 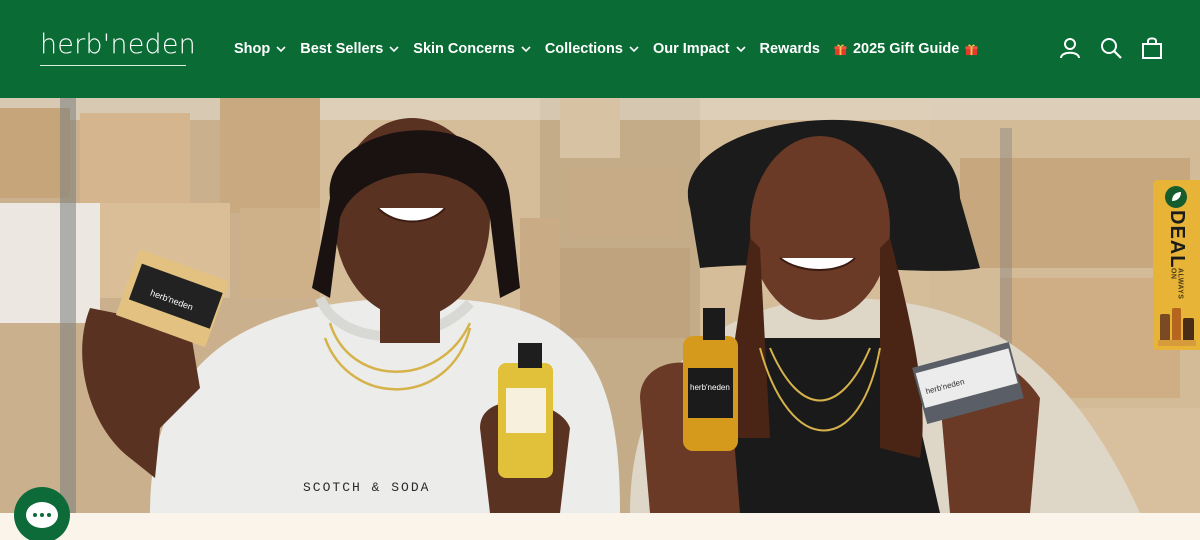 I want to click on nav-item-gift-guide: 2025 Gift Guide, so click(x=906, y=49).